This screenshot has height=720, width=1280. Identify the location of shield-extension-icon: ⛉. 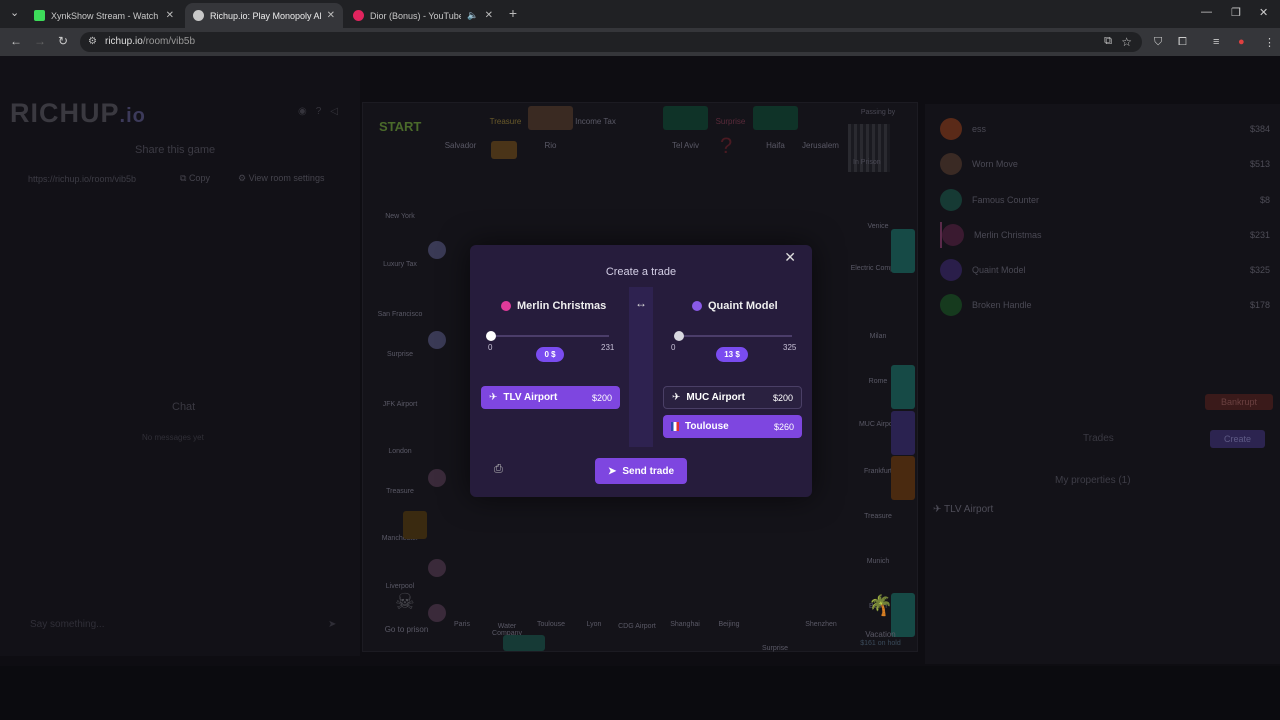
(1158, 42).